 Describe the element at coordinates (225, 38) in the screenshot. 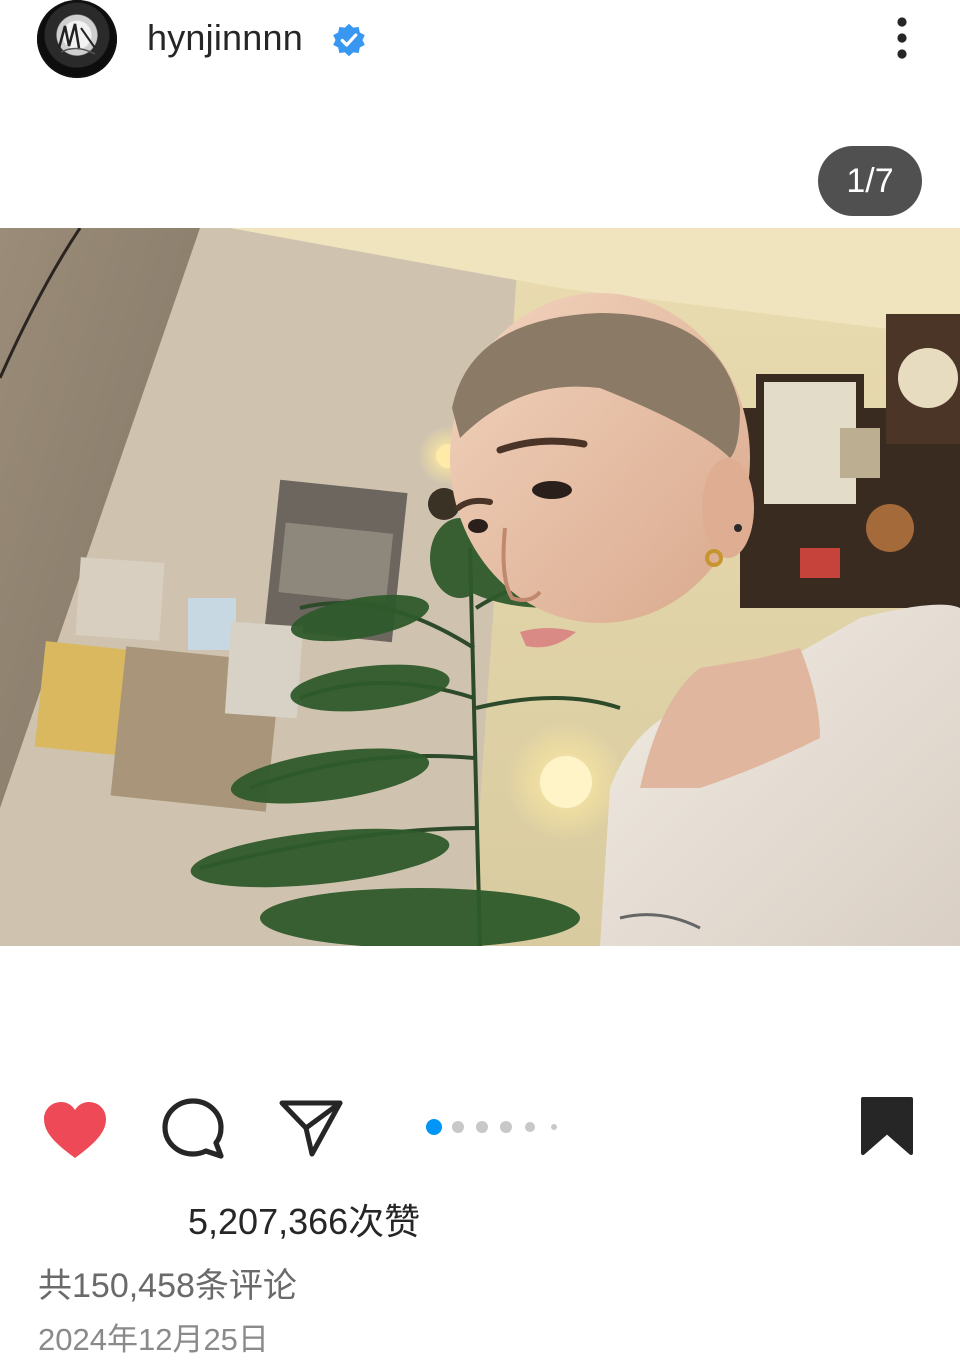

I see `username: hynjinnnn` at that location.